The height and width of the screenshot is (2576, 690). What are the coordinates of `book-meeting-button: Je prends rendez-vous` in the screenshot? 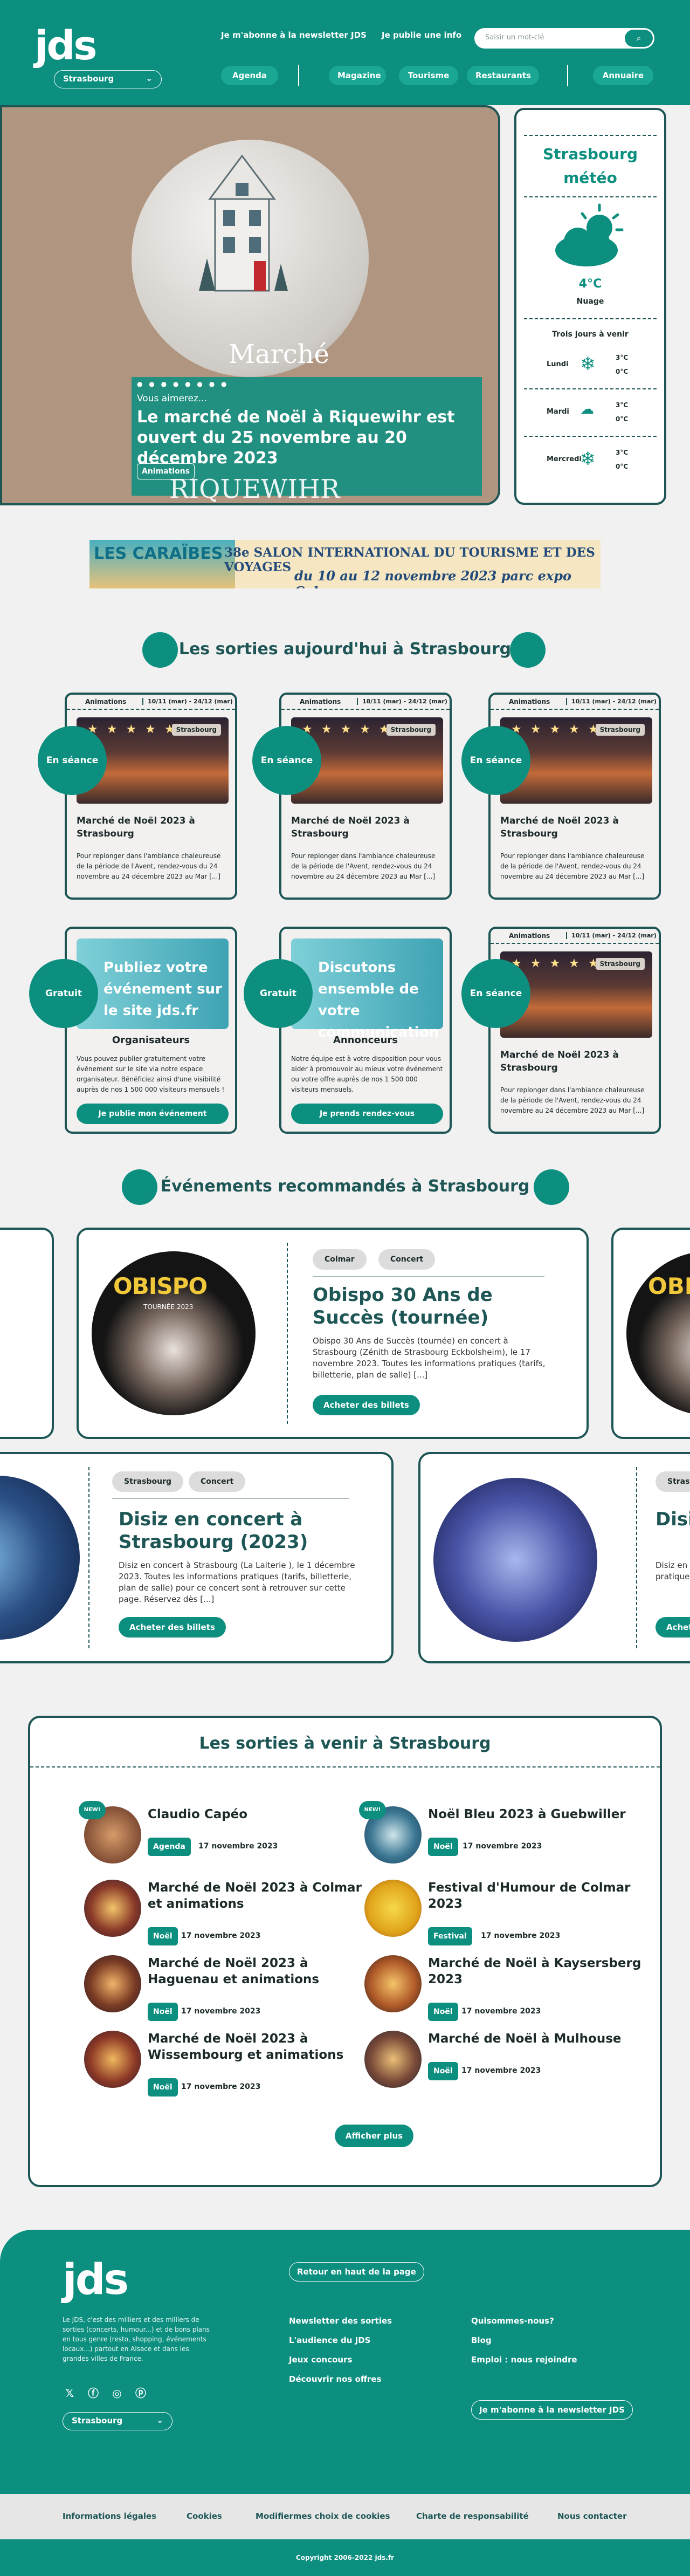 It's located at (367, 1114).